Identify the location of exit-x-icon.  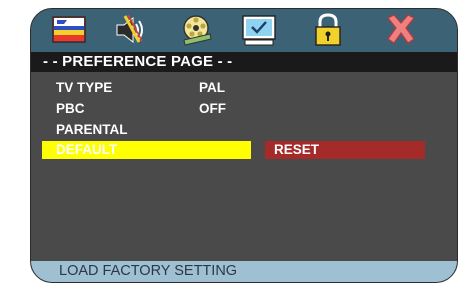
(401, 30).